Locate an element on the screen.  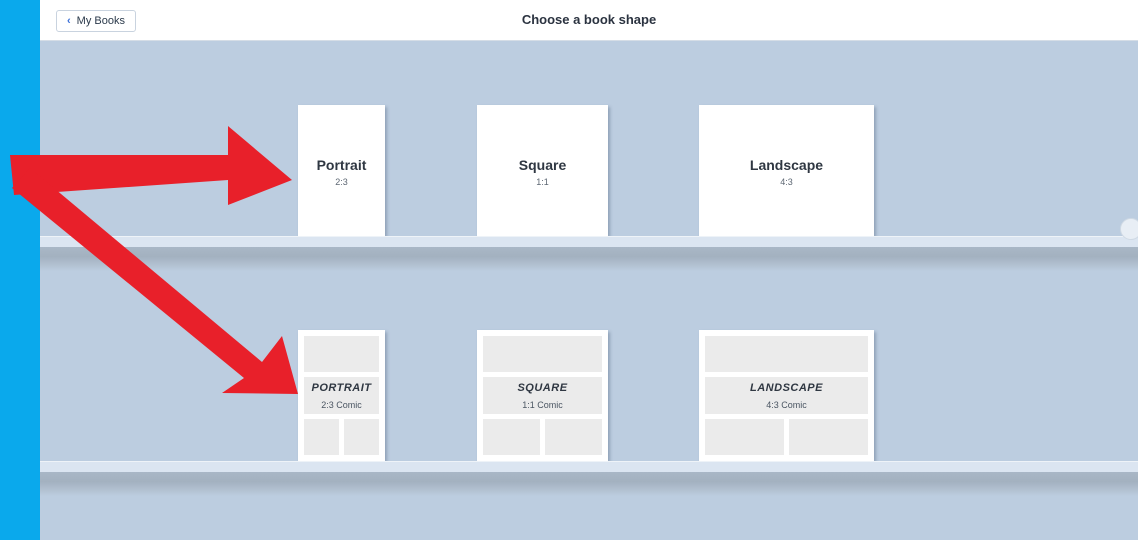
arrow-to-comic-portrait is located at coordinates (155, 281).